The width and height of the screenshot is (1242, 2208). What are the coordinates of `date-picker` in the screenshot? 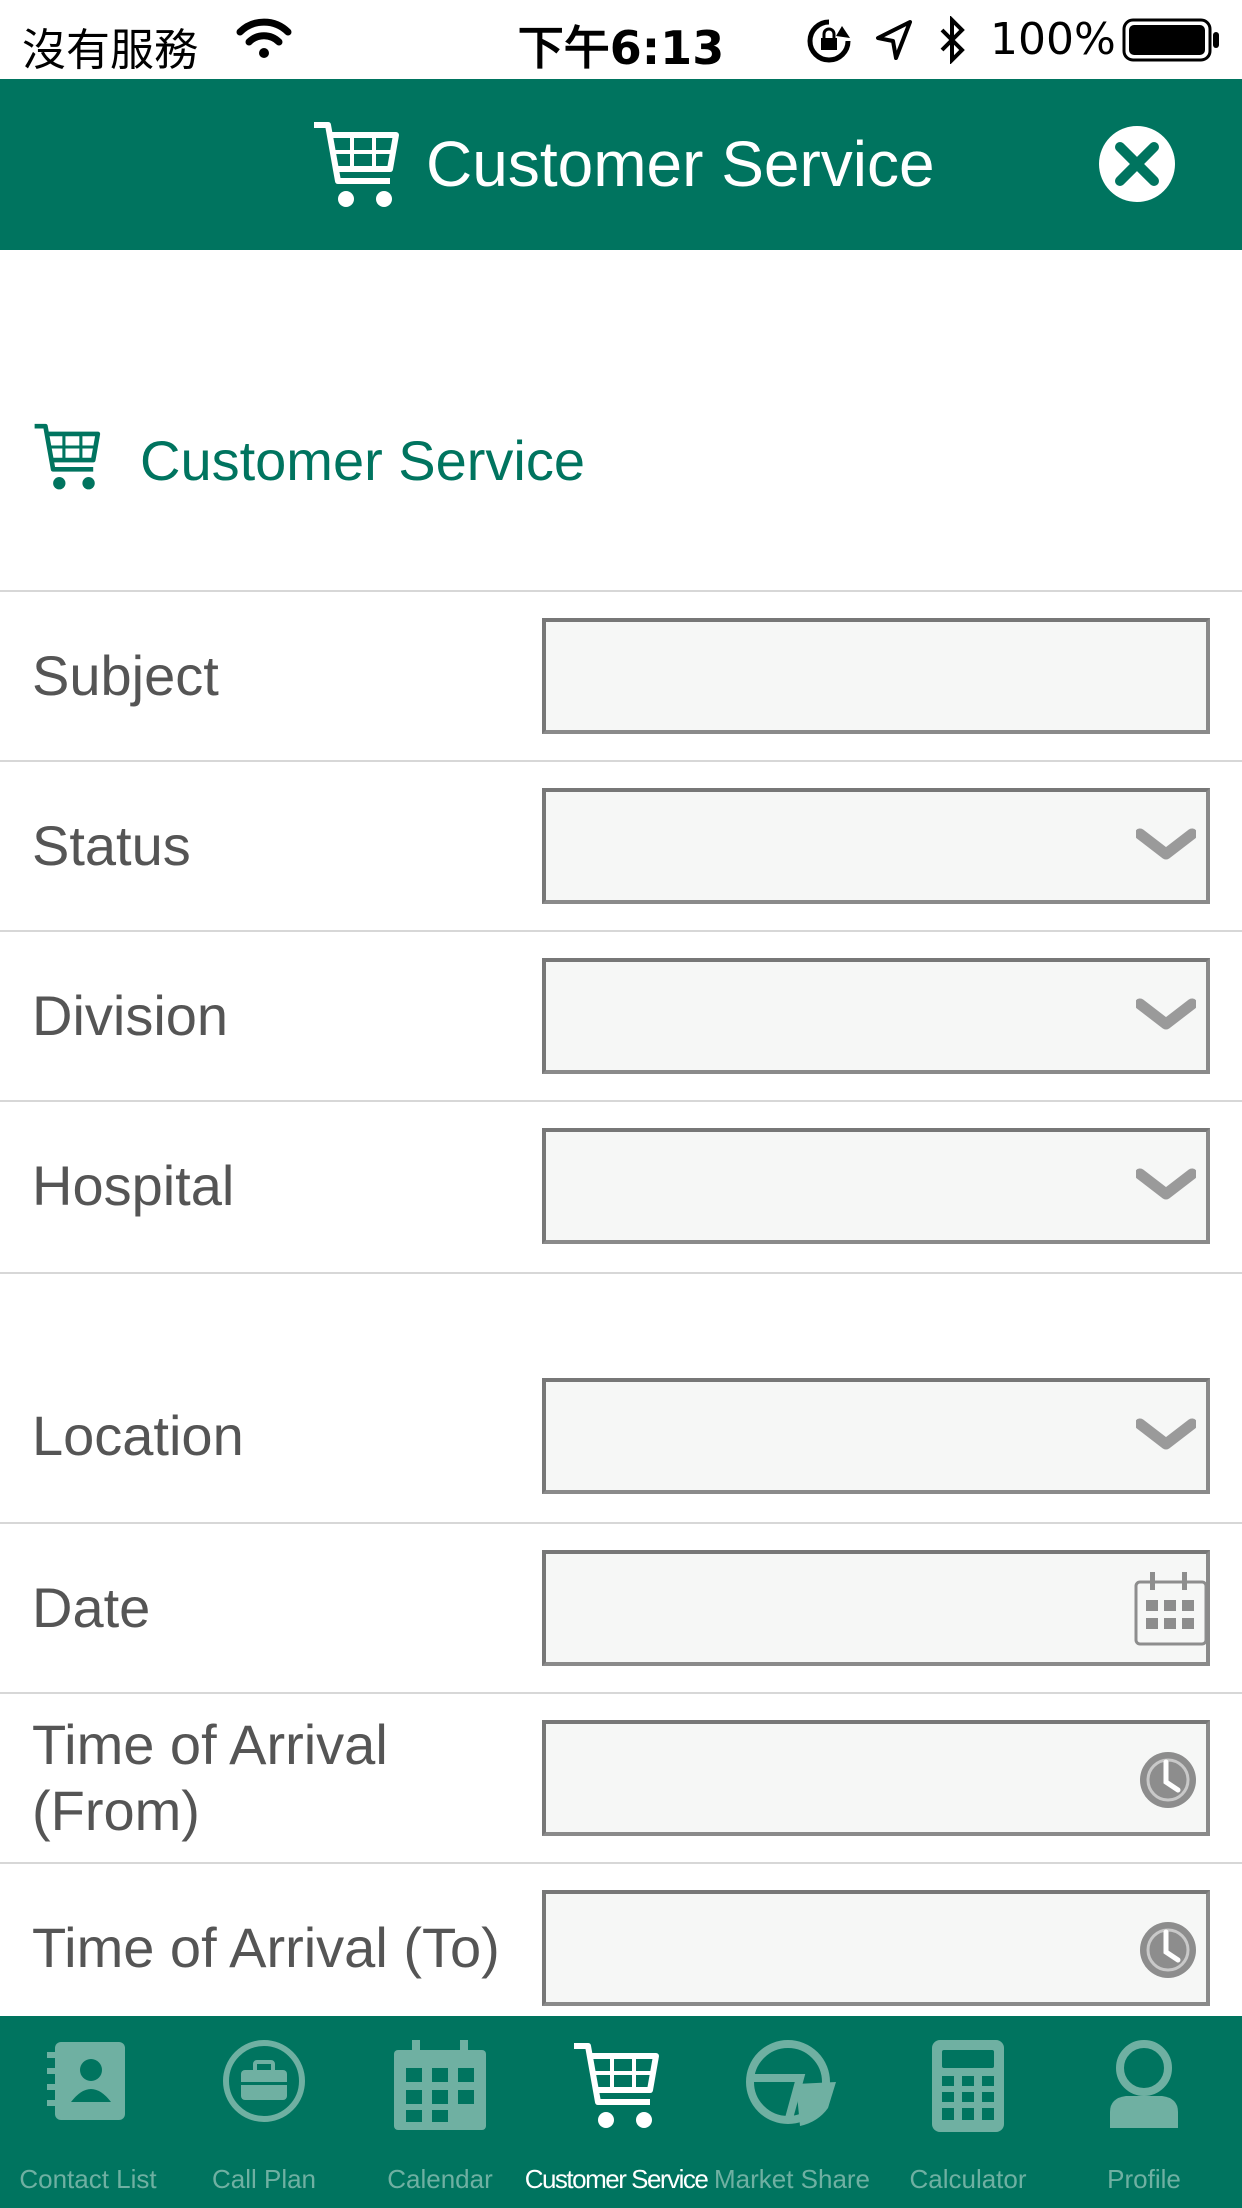 It's located at (876, 1608).